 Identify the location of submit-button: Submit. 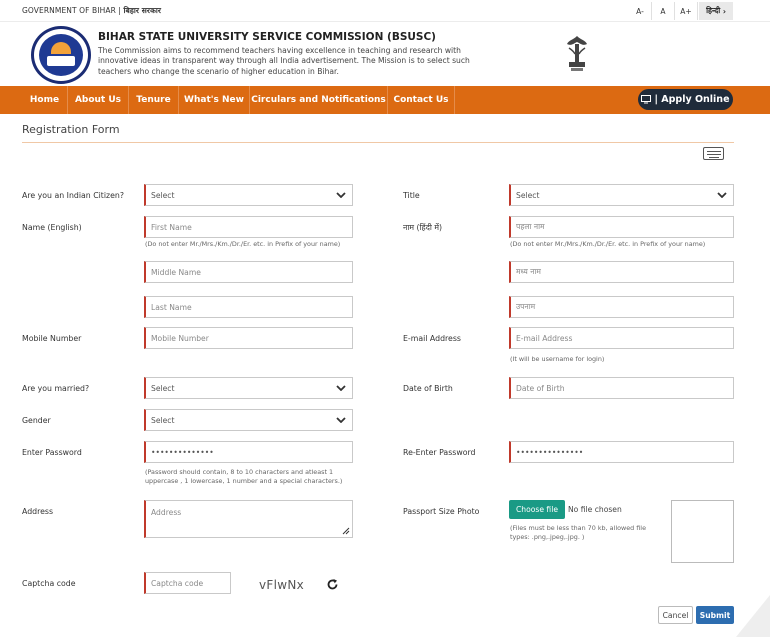
(715, 615).